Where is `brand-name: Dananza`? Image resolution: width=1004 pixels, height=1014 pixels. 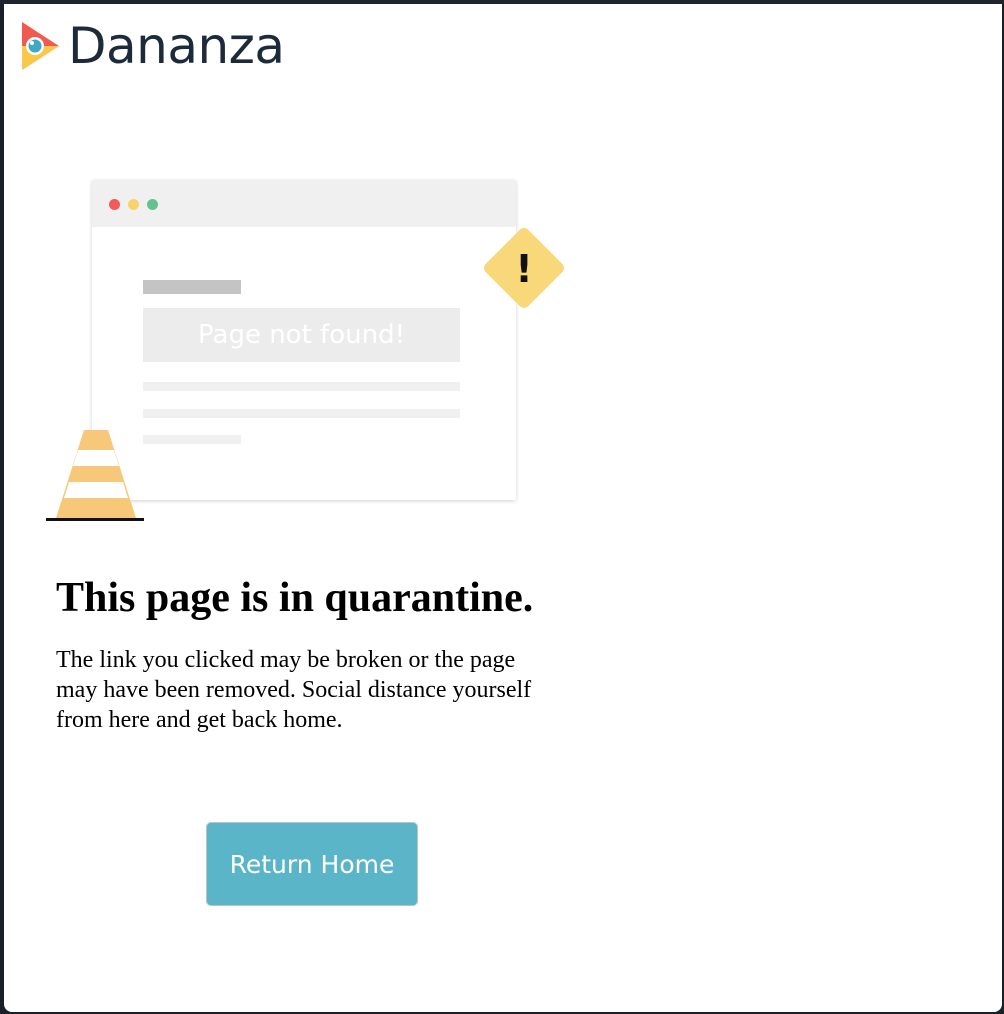 brand-name: Dananza is located at coordinates (176, 46).